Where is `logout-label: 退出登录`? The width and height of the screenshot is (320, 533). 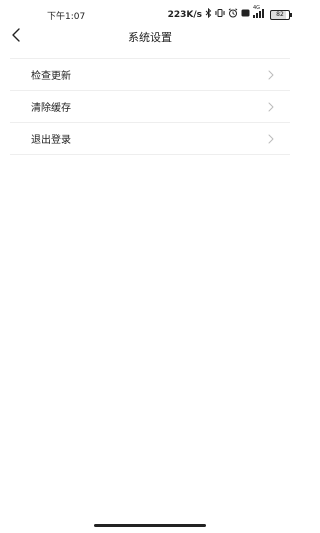
logout-label: 退出登录 is located at coordinates (51, 140).